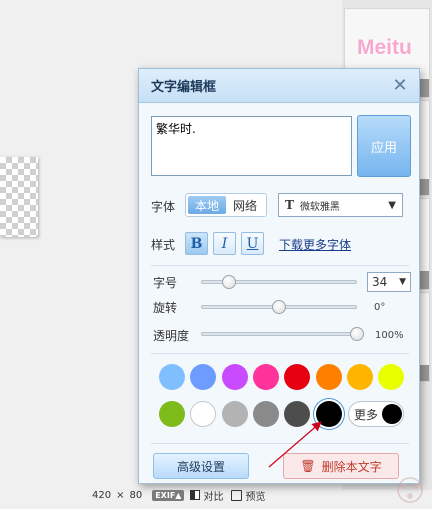 The image size is (432, 509). Describe the element at coordinates (389, 335) in the screenshot. I see `opacity-value: 100%` at that location.